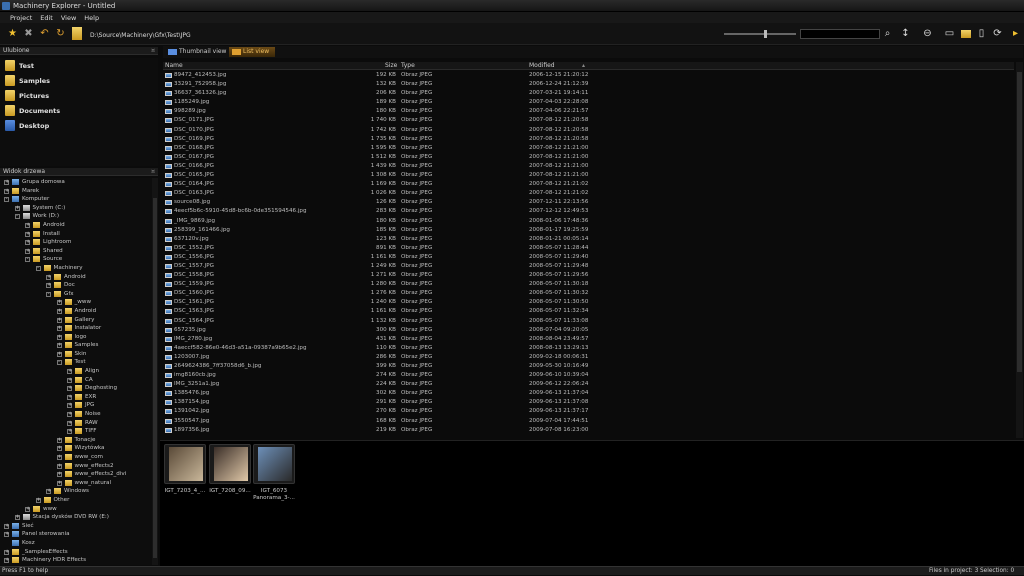 The width and height of the screenshot is (1024, 576). What do you see at coordinates (12, 33) in the screenshot?
I see `star-icon: ★` at bounding box center [12, 33].